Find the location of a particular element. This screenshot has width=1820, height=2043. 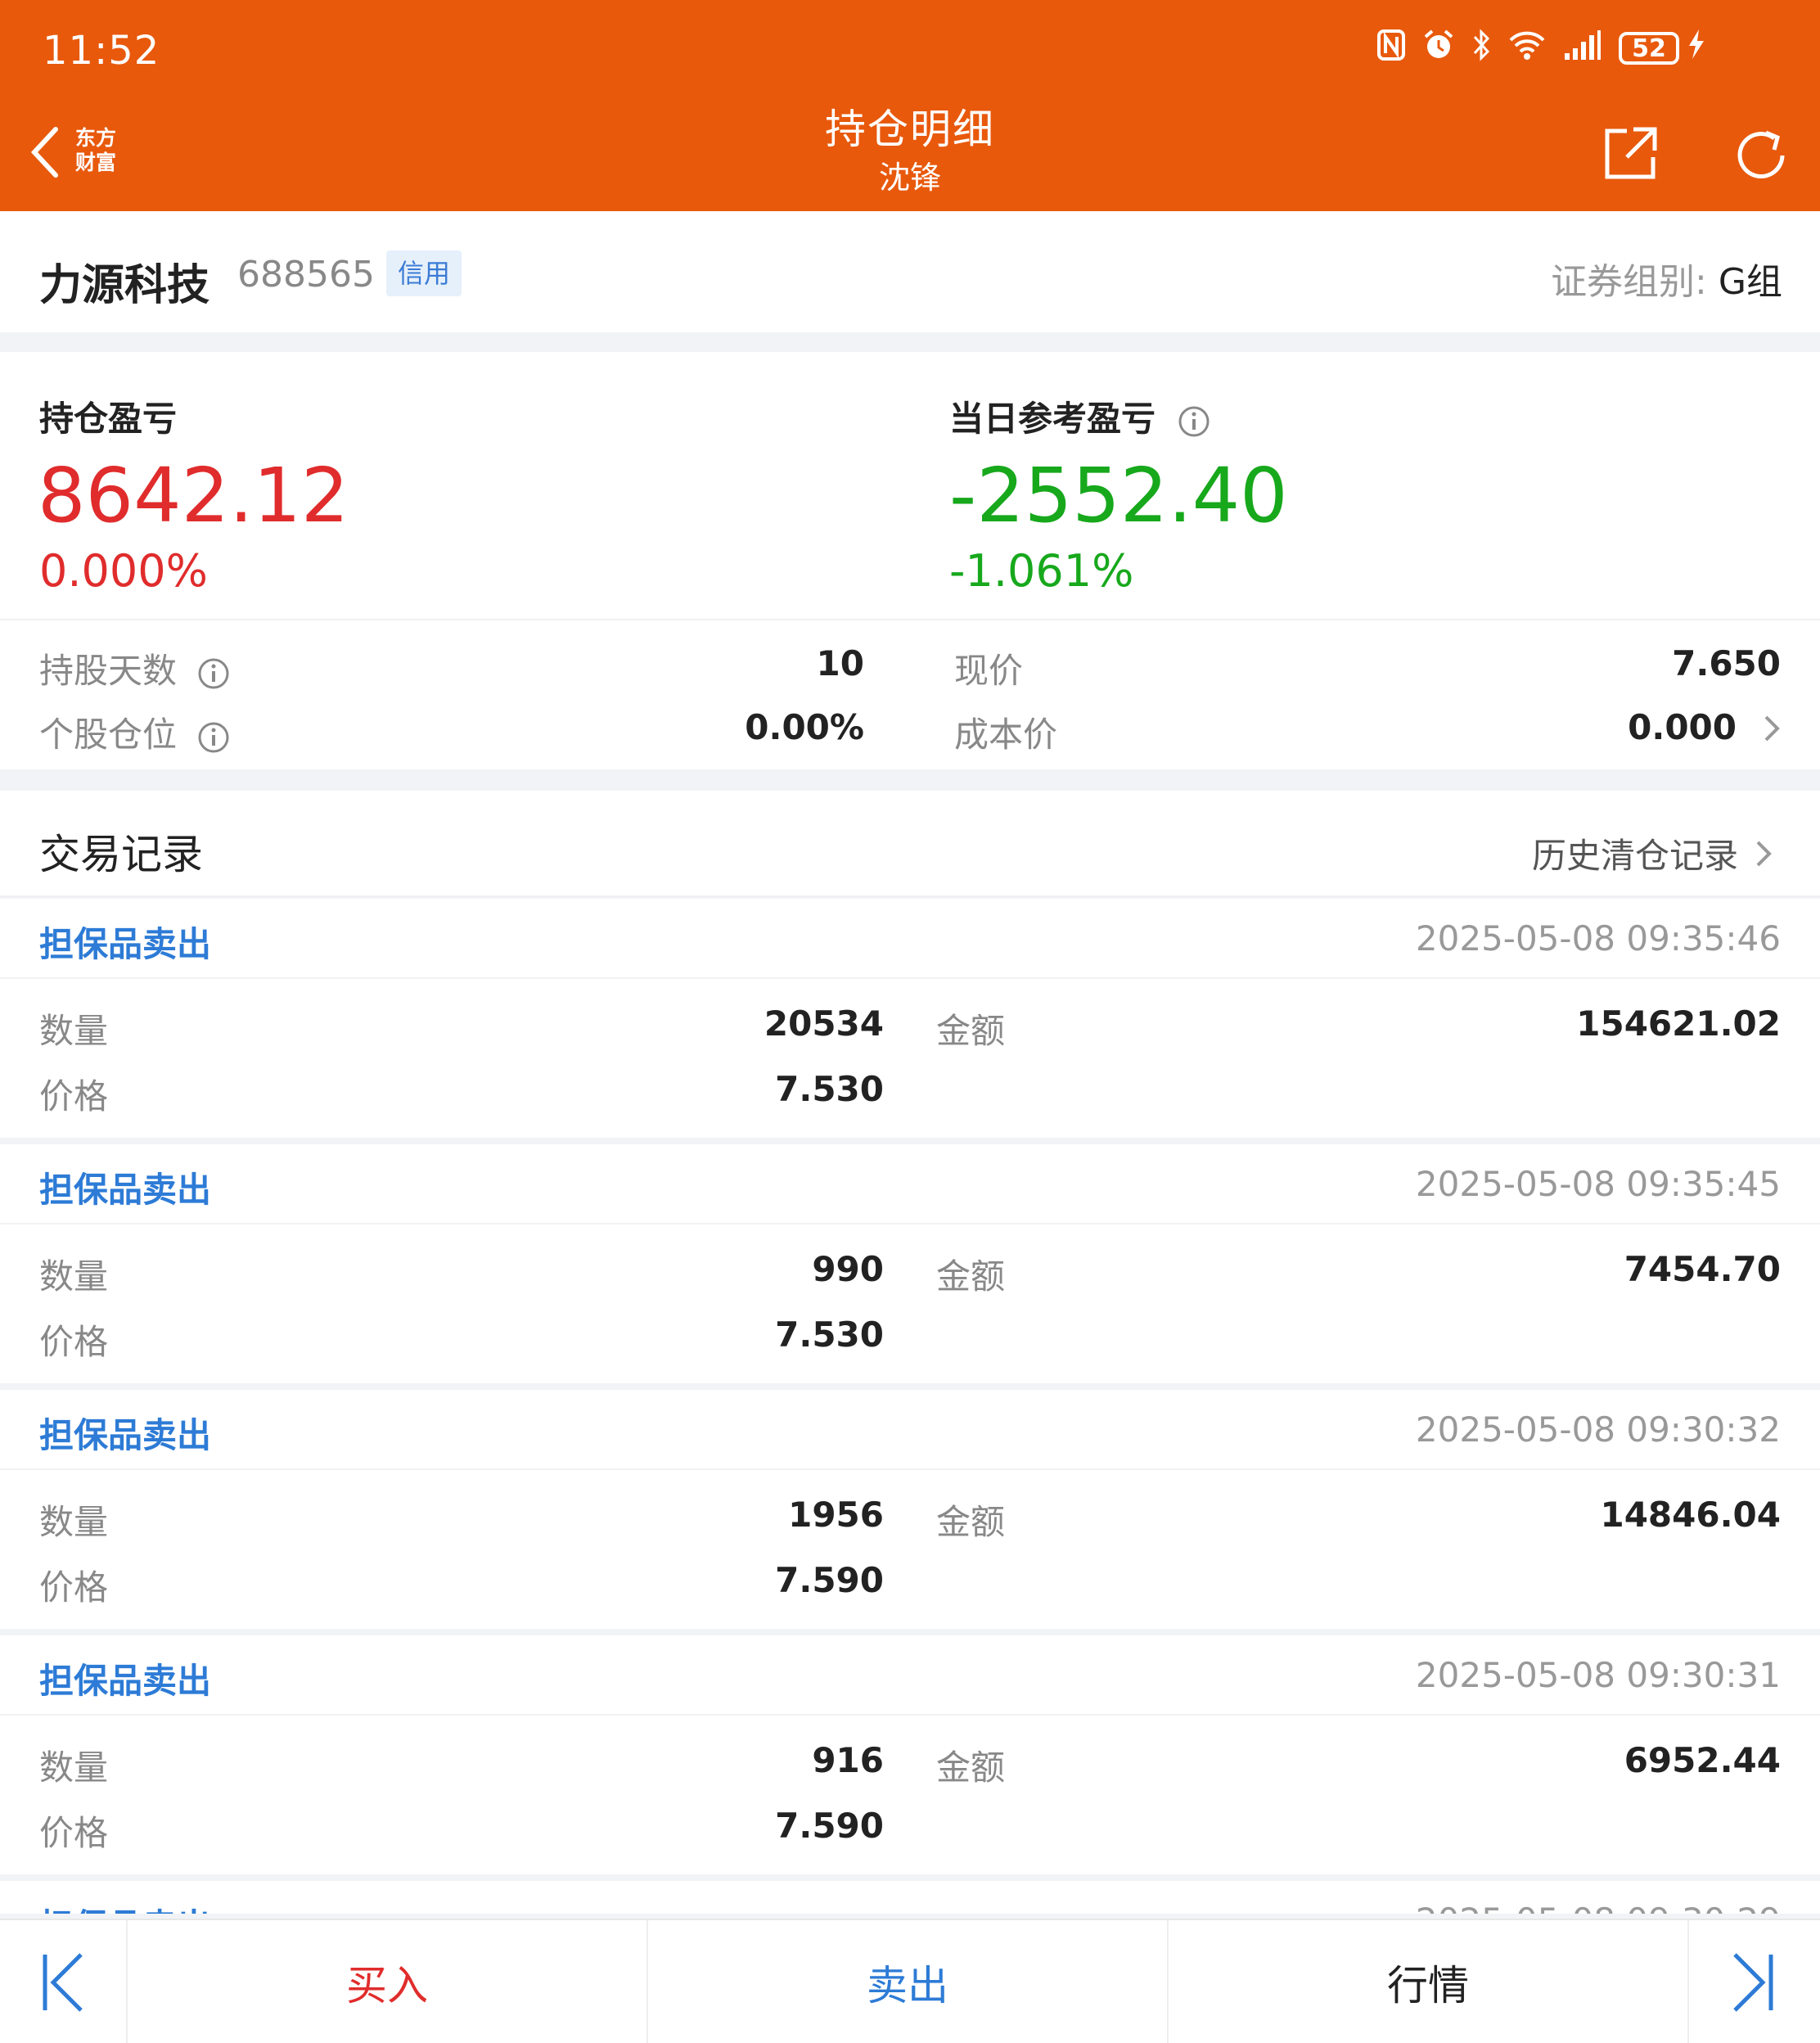

refresh-icon is located at coordinates (1761, 154).